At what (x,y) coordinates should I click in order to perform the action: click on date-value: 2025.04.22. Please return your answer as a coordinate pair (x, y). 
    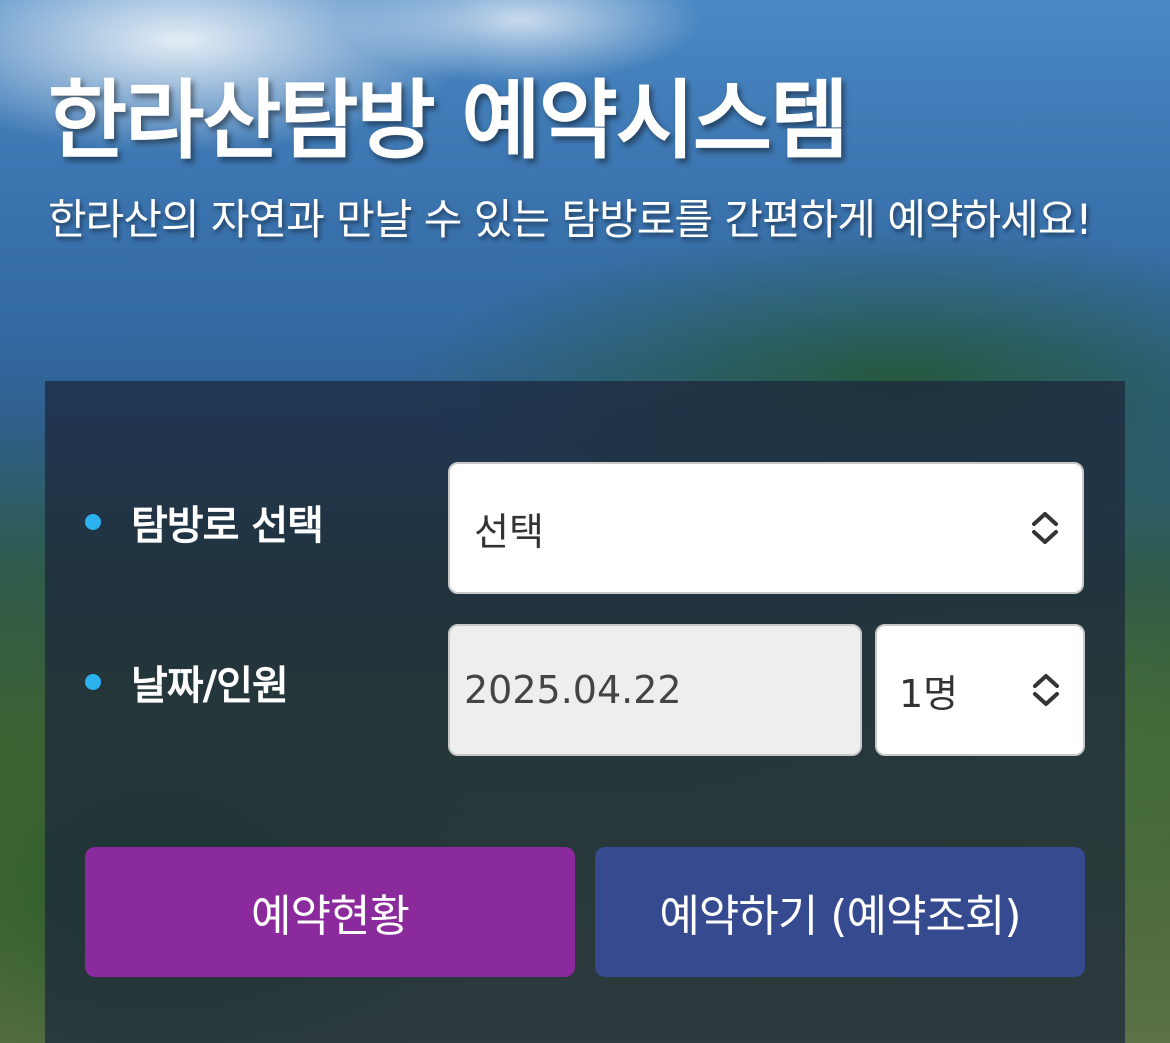
    Looking at the image, I should click on (573, 690).